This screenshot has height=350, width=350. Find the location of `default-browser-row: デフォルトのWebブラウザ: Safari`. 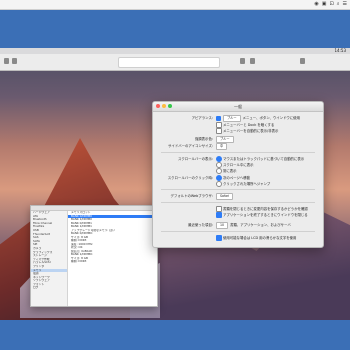

default-browser-row: デフォルトのWebブラウザ: Safari is located at coordinates (238, 196).